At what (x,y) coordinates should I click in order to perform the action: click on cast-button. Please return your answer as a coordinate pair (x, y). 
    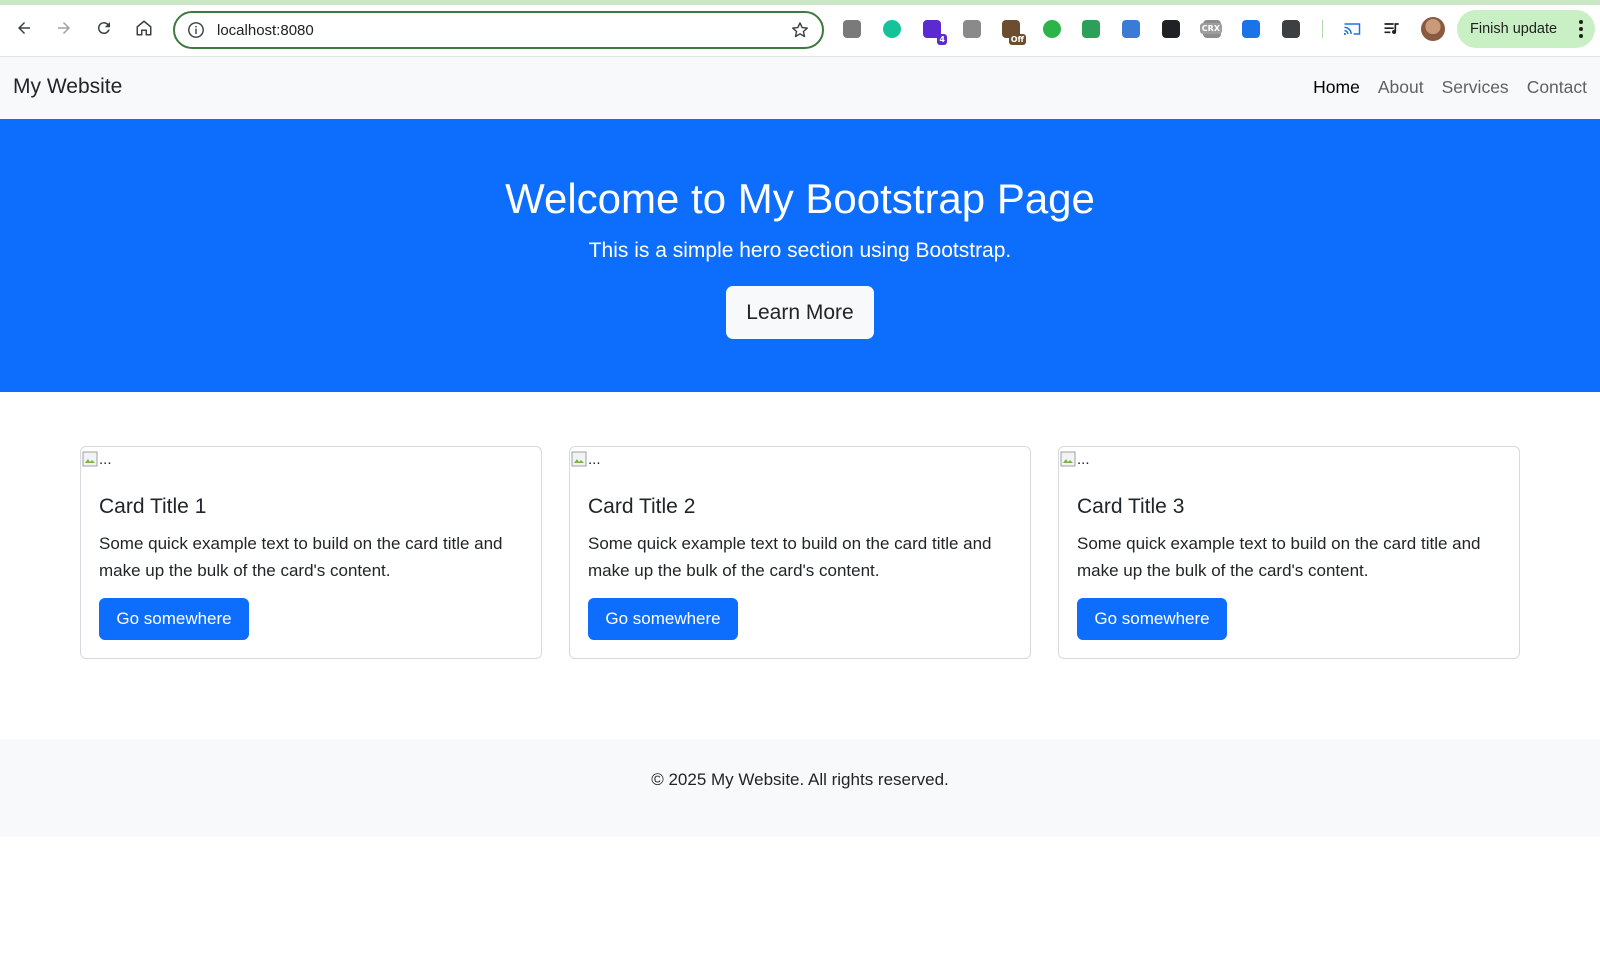
    Looking at the image, I should click on (1352, 29).